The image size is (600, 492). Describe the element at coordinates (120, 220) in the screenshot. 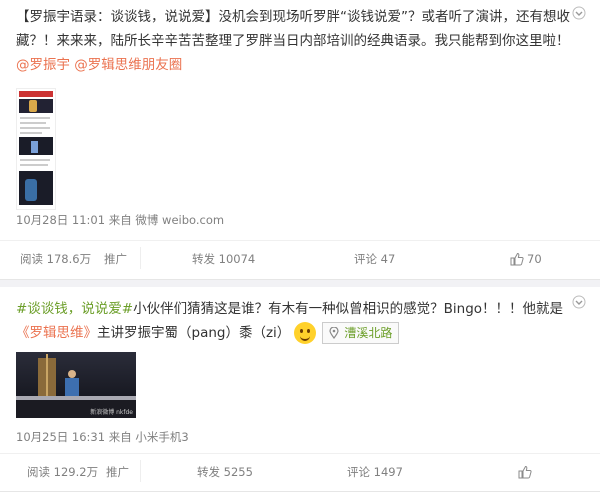

I see `post-1-meta: 10月28日 11:01 来自 微博 weibo.com` at that location.